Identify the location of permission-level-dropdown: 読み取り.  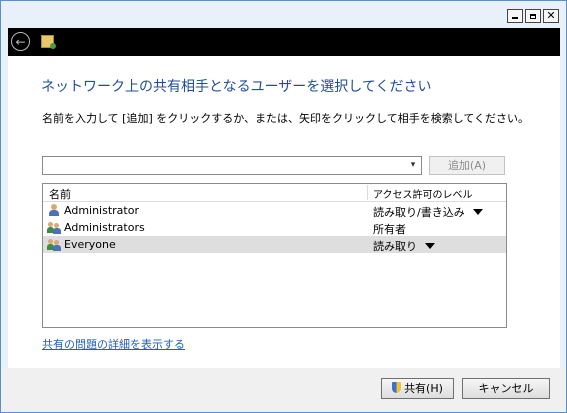
(404, 246).